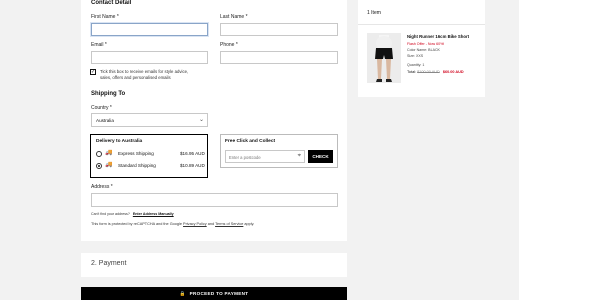 The height and width of the screenshot is (300, 600). What do you see at coordinates (201, 120) in the screenshot?
I see `chevron-down-icon: ⌄` at bounding box center [201, 120].